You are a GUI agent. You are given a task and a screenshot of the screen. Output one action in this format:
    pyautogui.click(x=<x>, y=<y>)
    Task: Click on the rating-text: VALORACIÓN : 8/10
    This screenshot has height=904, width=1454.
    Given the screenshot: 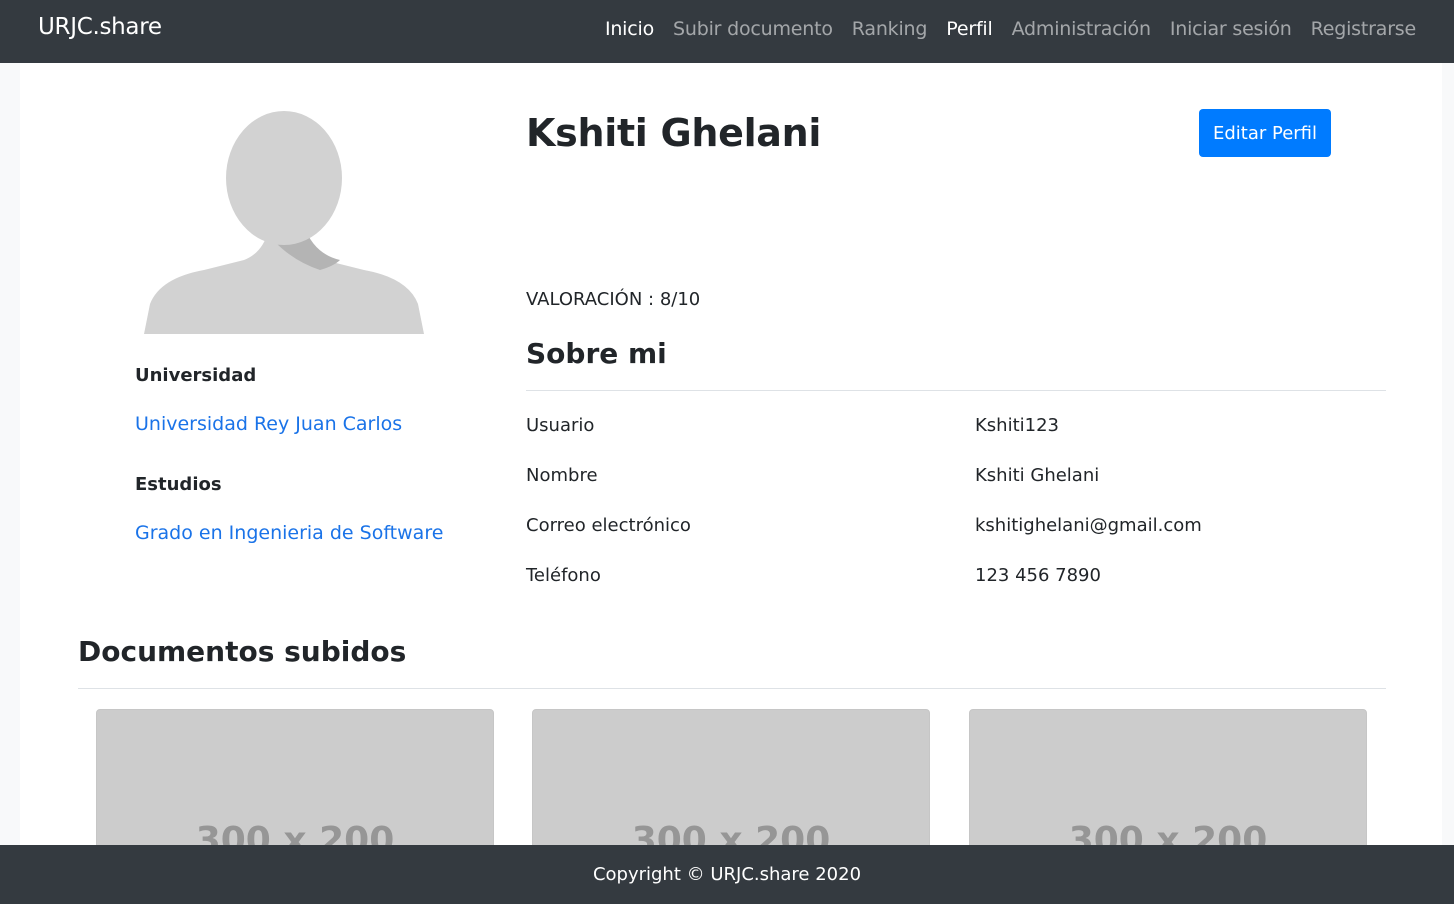 What is the action you would take?
    pyautogui.click(x=613, y=299)
    